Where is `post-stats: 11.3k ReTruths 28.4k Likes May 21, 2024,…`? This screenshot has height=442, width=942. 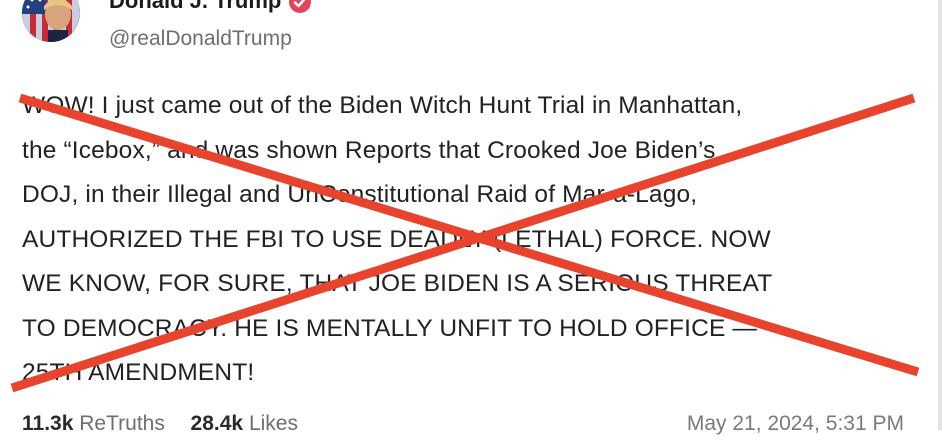
post-stats: 11.3k ReTruths 28.4k Likes May 21, 2024,… is located at coordinates (472, 427).